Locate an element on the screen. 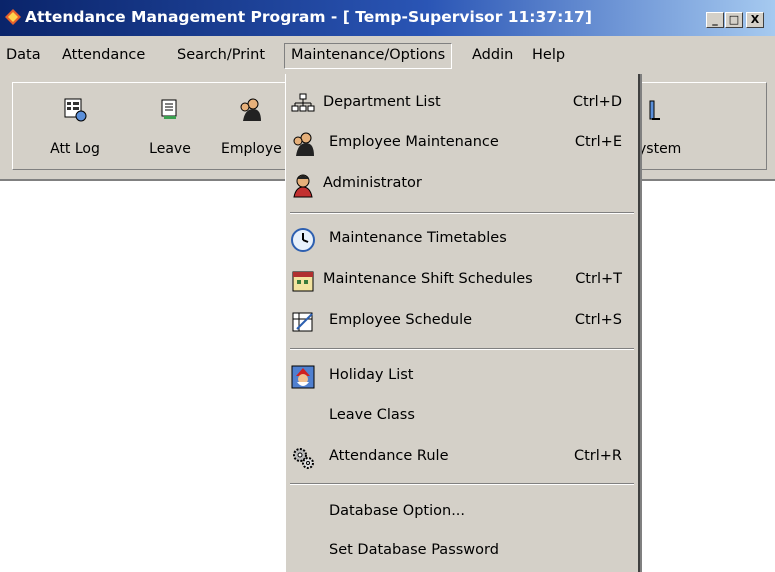 The image size is (775, 572). menu-help: Help is located at coordinates (548, 55).